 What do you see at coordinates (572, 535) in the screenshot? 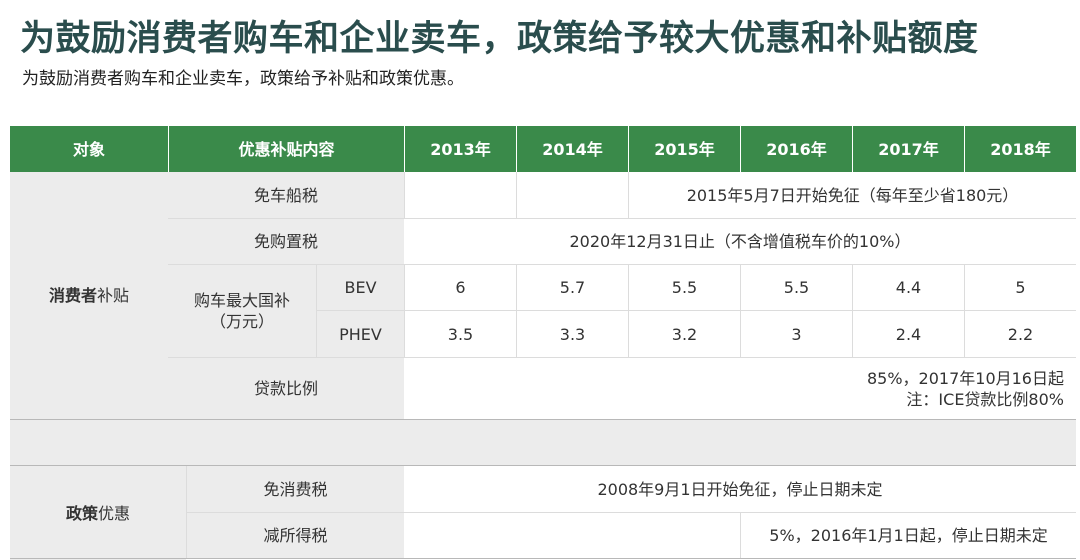
I see `income-tax-empty` at bounding box center [572, 535].